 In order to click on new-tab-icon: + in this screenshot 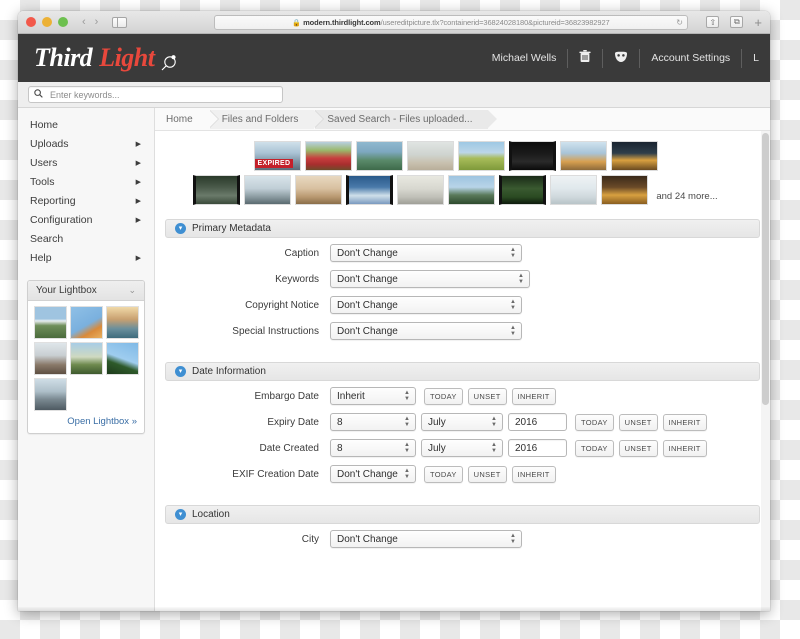, I will do `click(758, 22)`.